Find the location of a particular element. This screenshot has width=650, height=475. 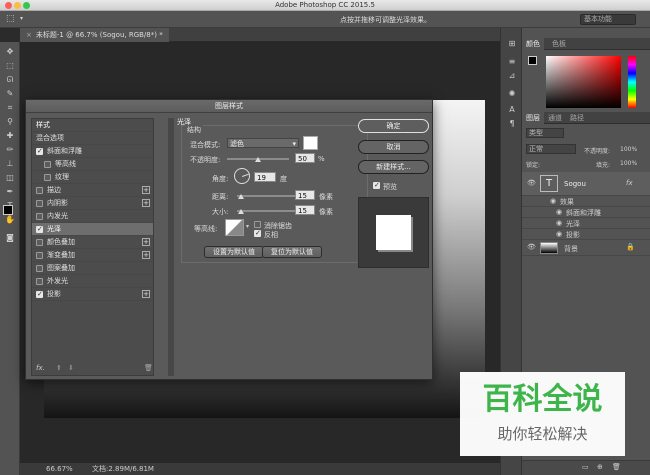

adjustments-panel-icon: ⊿ is located at coordinates (512, 75).